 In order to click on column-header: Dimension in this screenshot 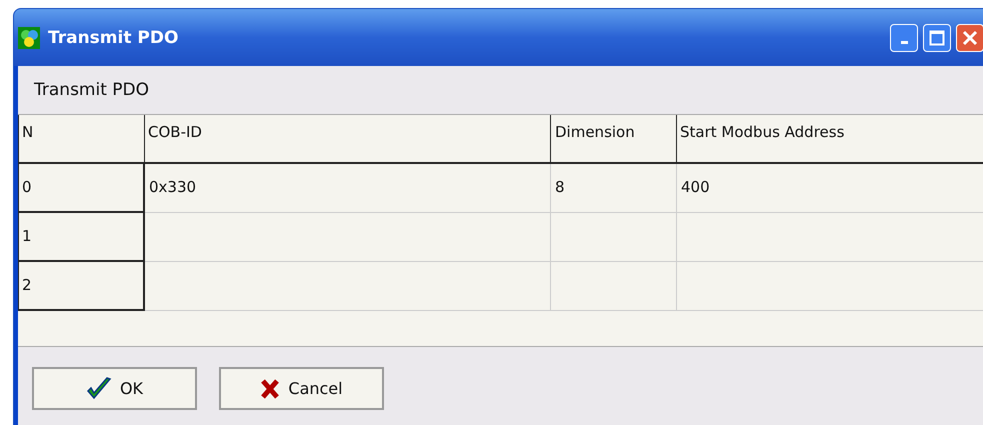, I will do `click(614, 139)`.